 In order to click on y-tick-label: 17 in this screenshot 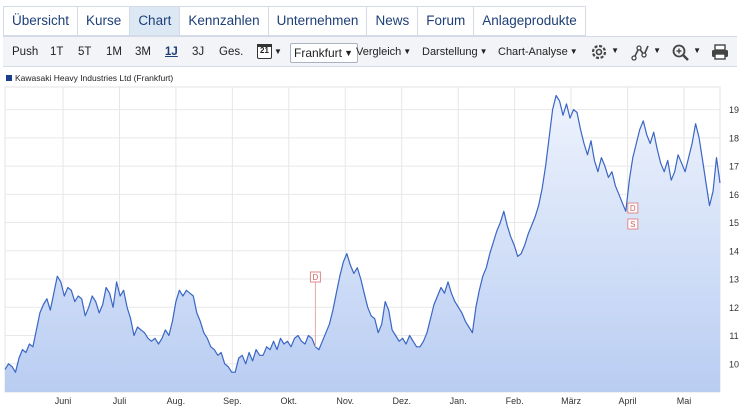, I will do `click(734, 167)`.